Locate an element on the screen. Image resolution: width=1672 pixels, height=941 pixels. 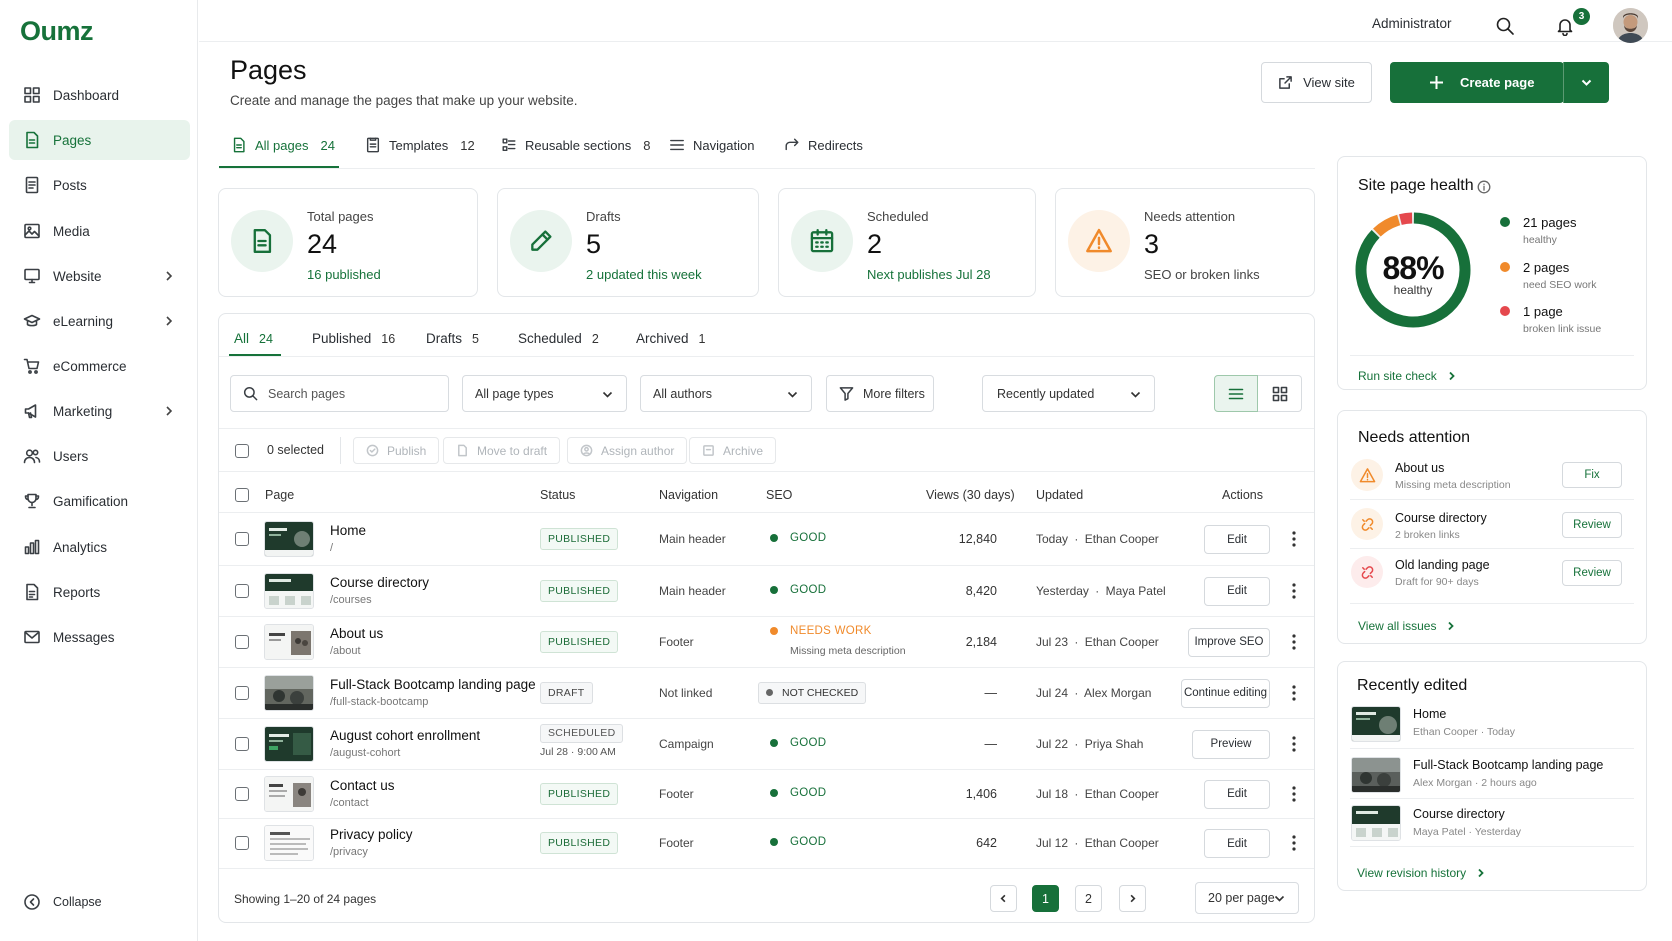
list-view-toggle is located at coordinates (1236, 393).